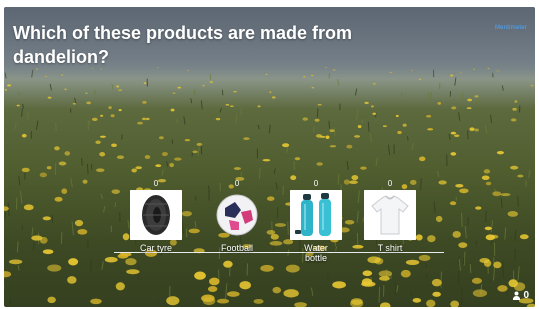 This screenshot has height=309, width=539. I want to click on option-label: Football, so click(237, 248).